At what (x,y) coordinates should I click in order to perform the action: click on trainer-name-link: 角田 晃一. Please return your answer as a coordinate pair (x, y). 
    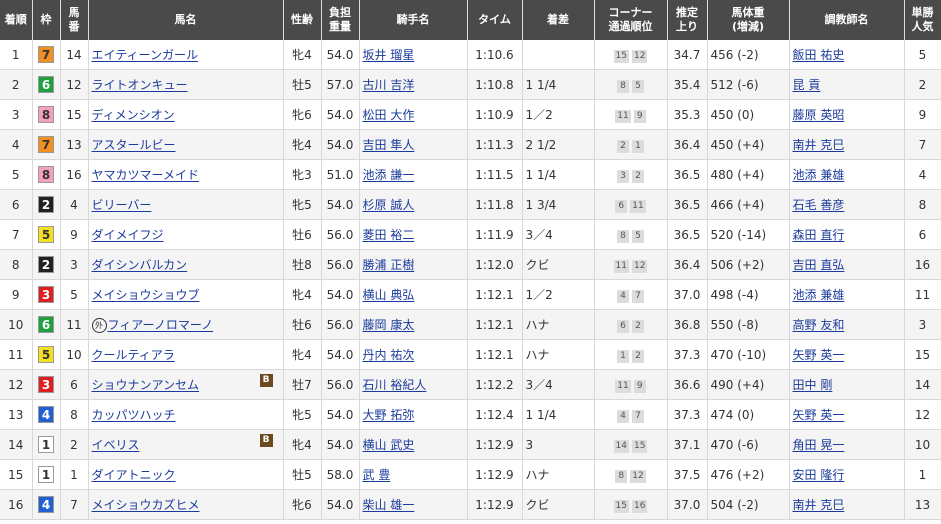
    Looking at the image, I should click on (819, 445).